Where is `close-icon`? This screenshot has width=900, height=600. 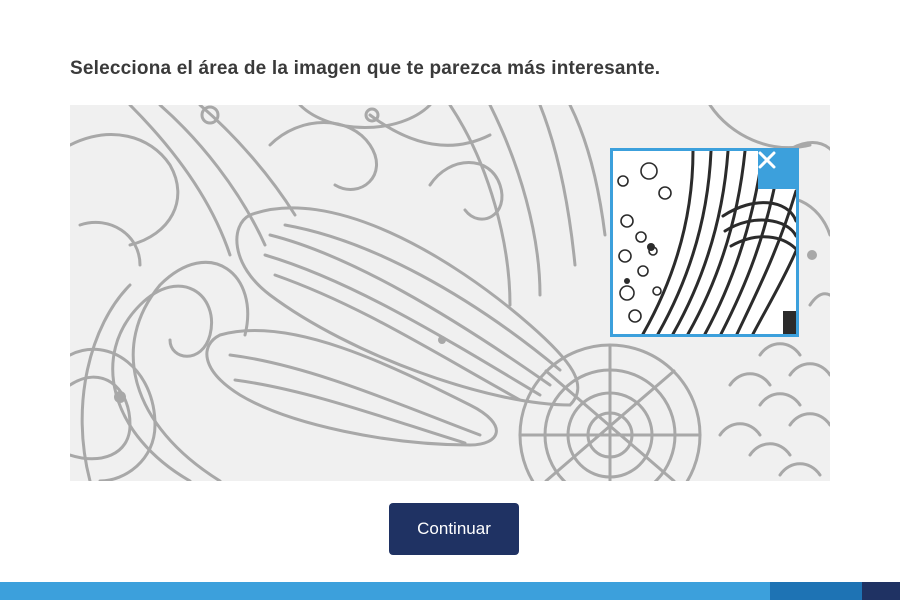
close-icon is located at coordinates (767, 160).